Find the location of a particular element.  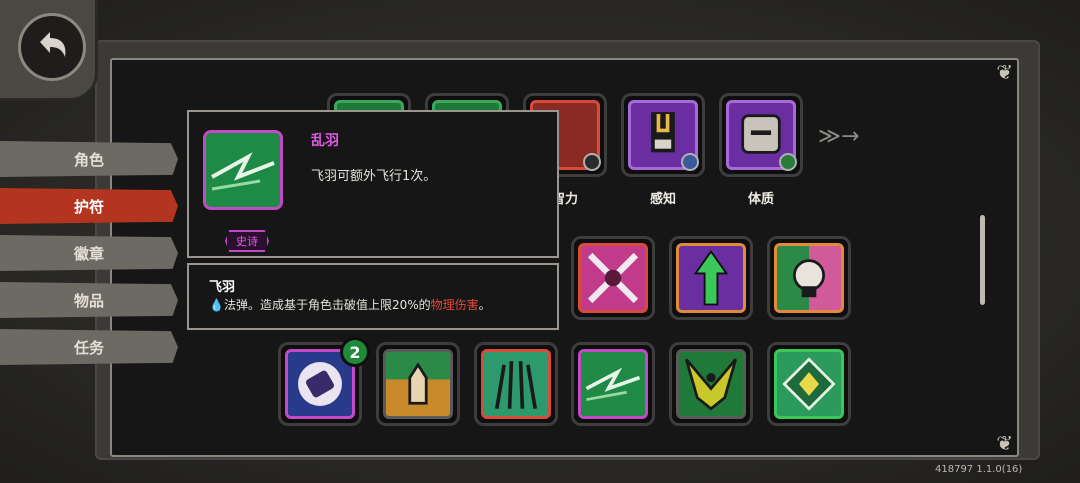

next-arrow-icon: ≫→ is located at coordinates (838, 136).